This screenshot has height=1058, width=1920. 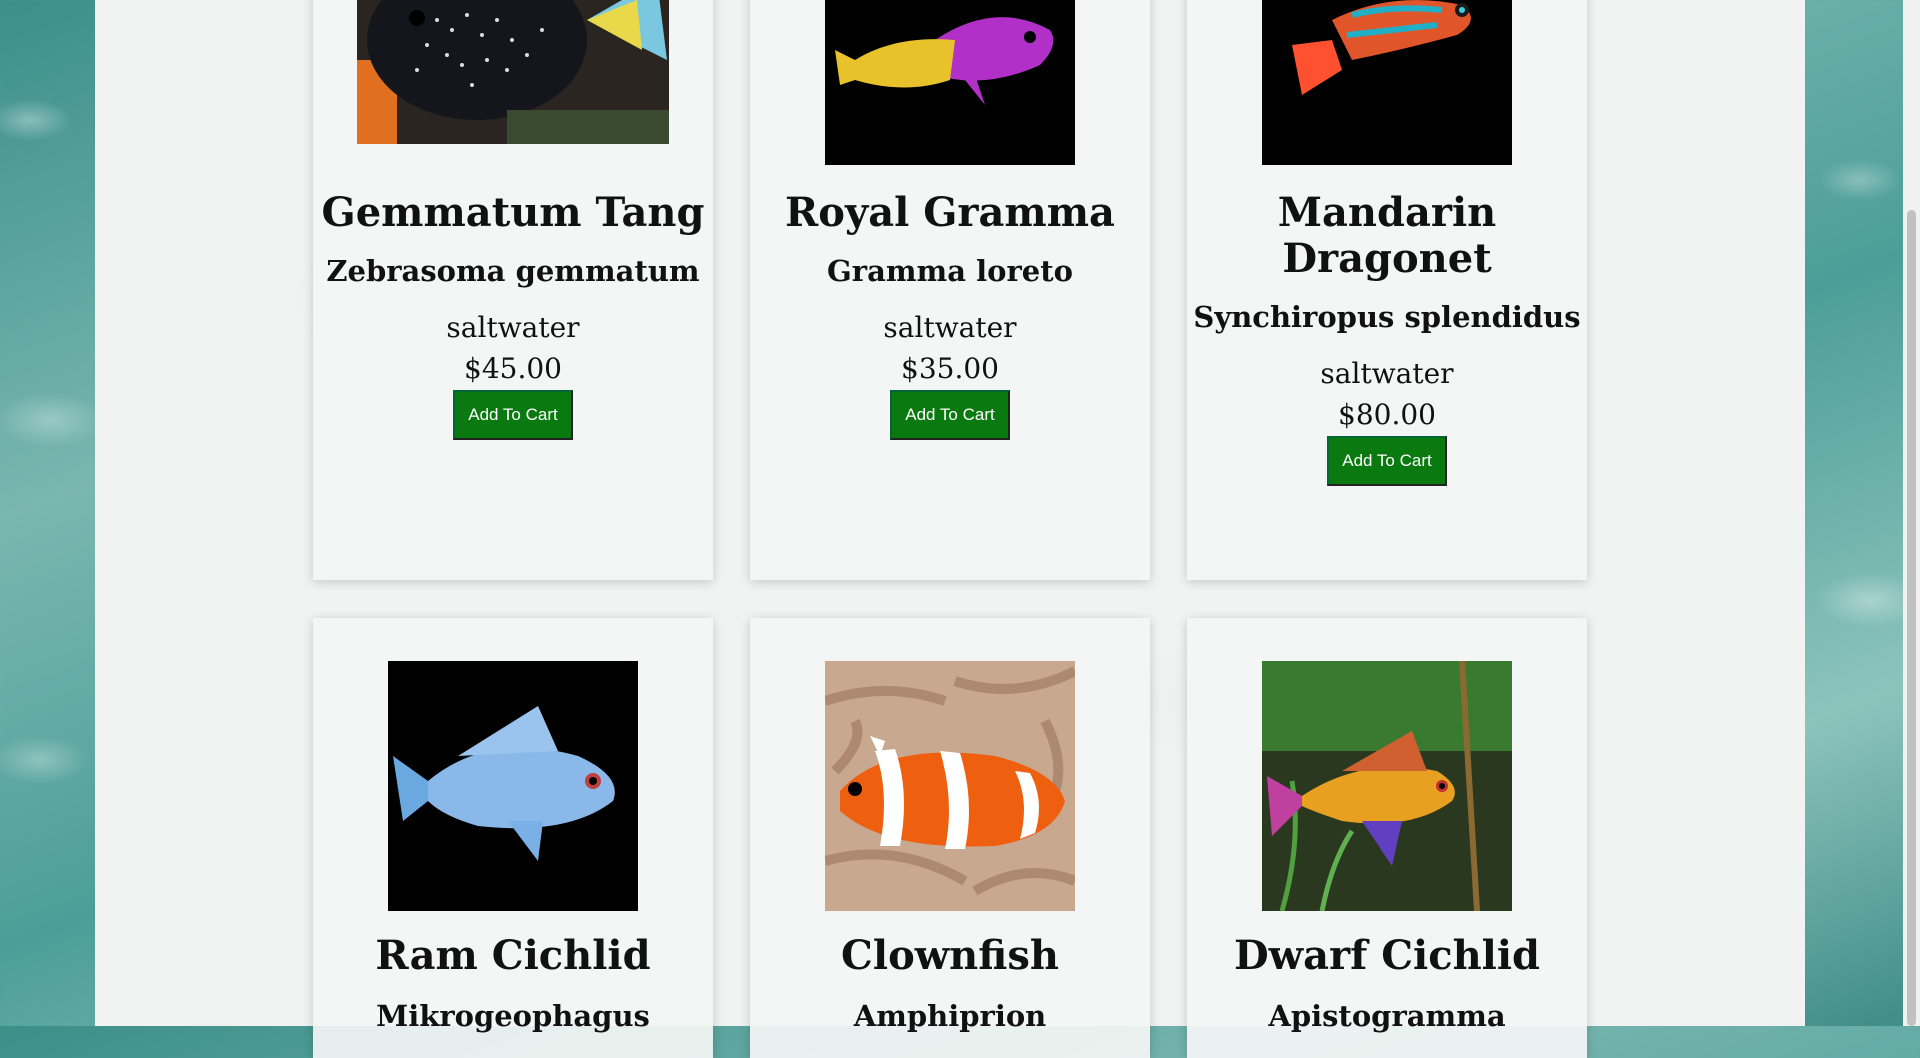 What do you see at coordinates (513, 955) in the screenshot?
I see `product-name: Ram Cichlid` at bounding box center [513, 955].